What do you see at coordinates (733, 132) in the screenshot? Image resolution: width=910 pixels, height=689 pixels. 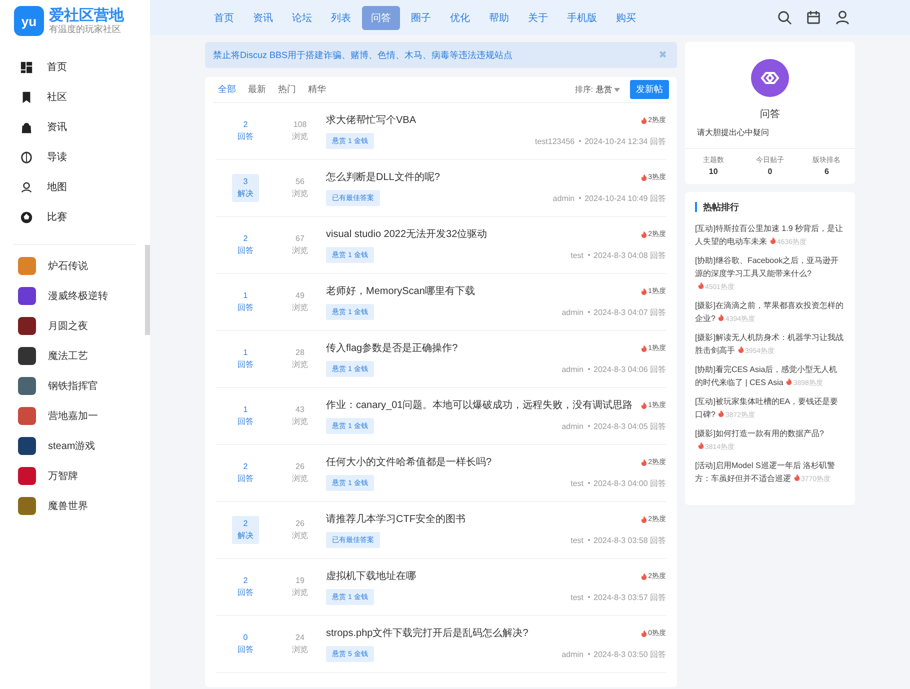 I see `forum-description: 请大胆提出心中疑问` at bounding box center [733, 132].